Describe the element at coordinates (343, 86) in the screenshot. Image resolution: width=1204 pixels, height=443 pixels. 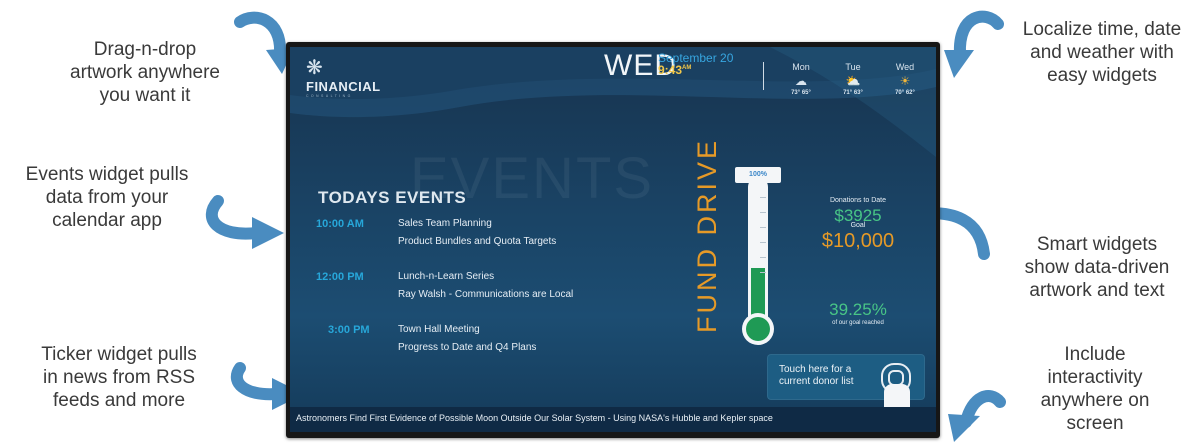
I see `company-logo-text: FINANCIAL` at that location.